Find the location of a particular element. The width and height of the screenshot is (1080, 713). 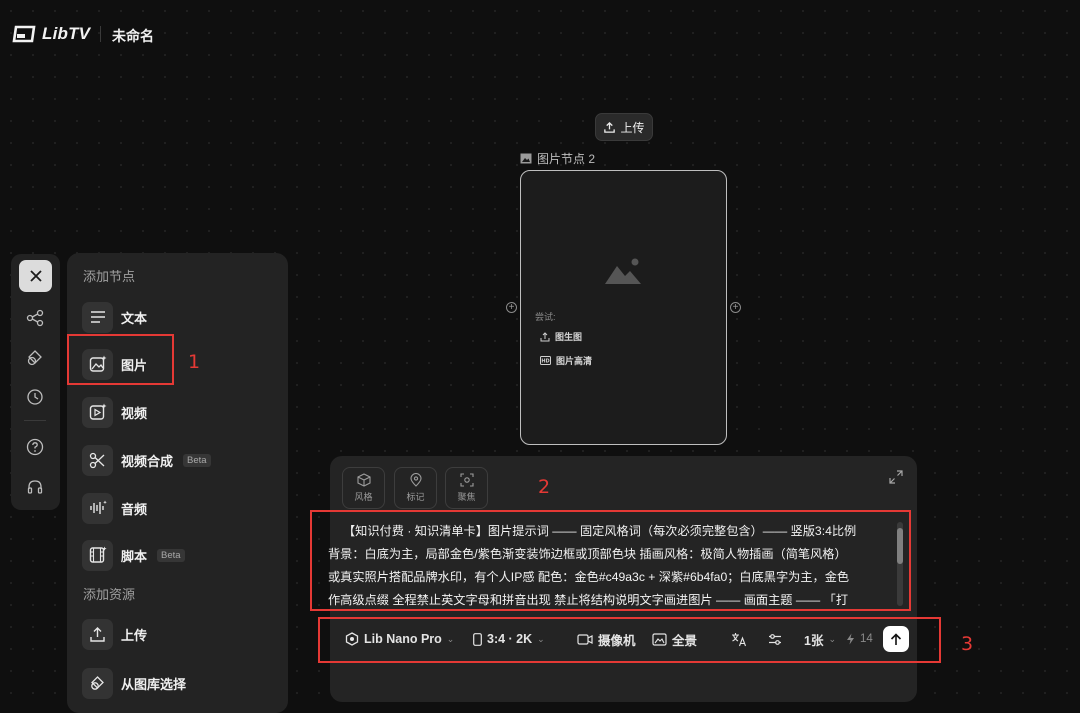

menu-item-script: 脚本 Beta is located at coordinates (172, 555).